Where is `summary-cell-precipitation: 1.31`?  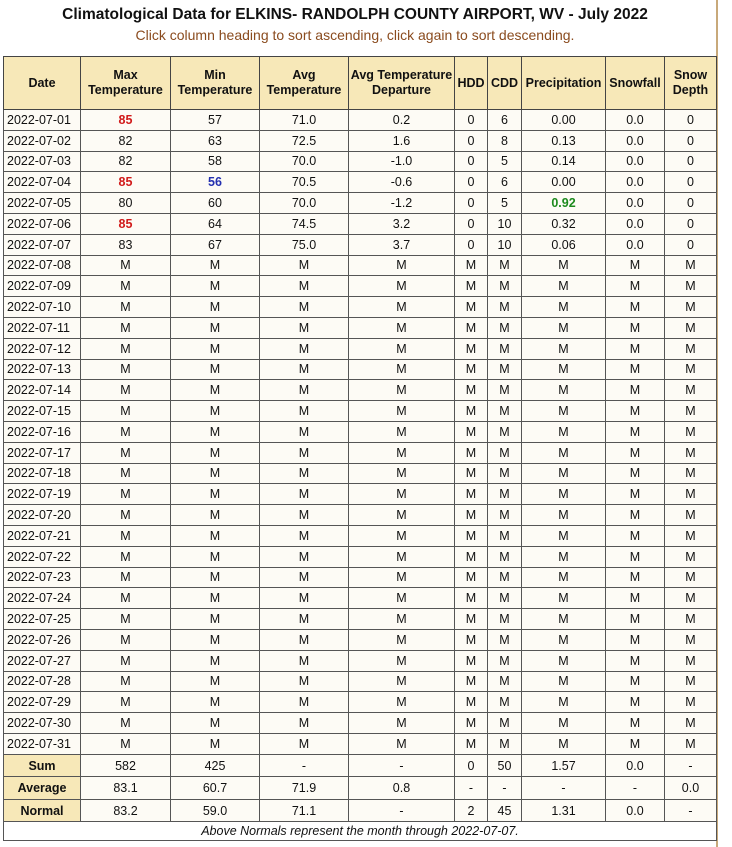 summary-cell-precipitation: 1.31 is located at coordinates (563, 810).